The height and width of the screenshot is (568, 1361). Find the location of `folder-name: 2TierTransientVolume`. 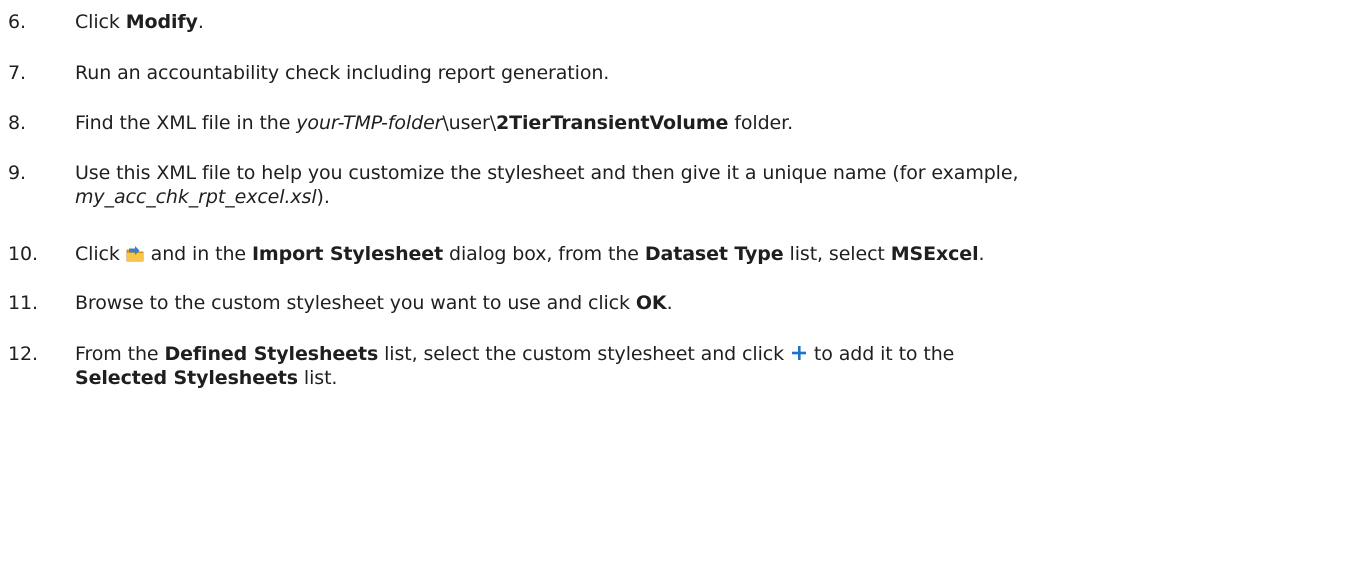

folder-name: 2TierTransientVolume is located at coordinates (612, 123).